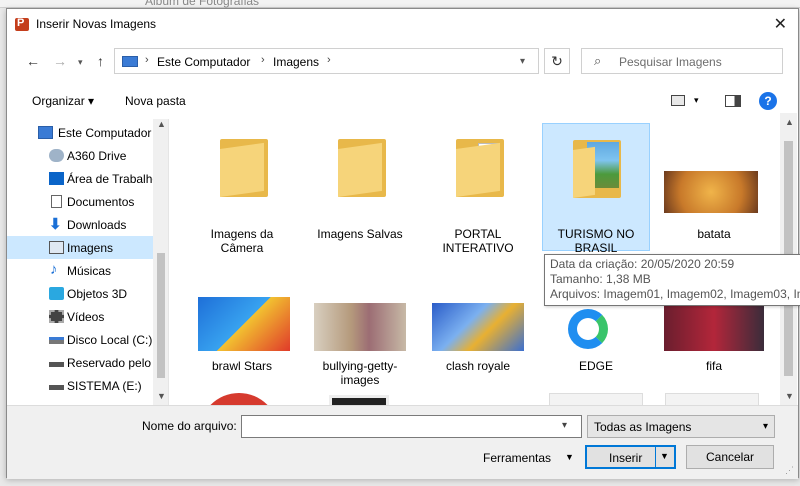 This screenshot has width=800, height=486. I want to click on sidebar-item-label: Imagens, so click(90, 248).